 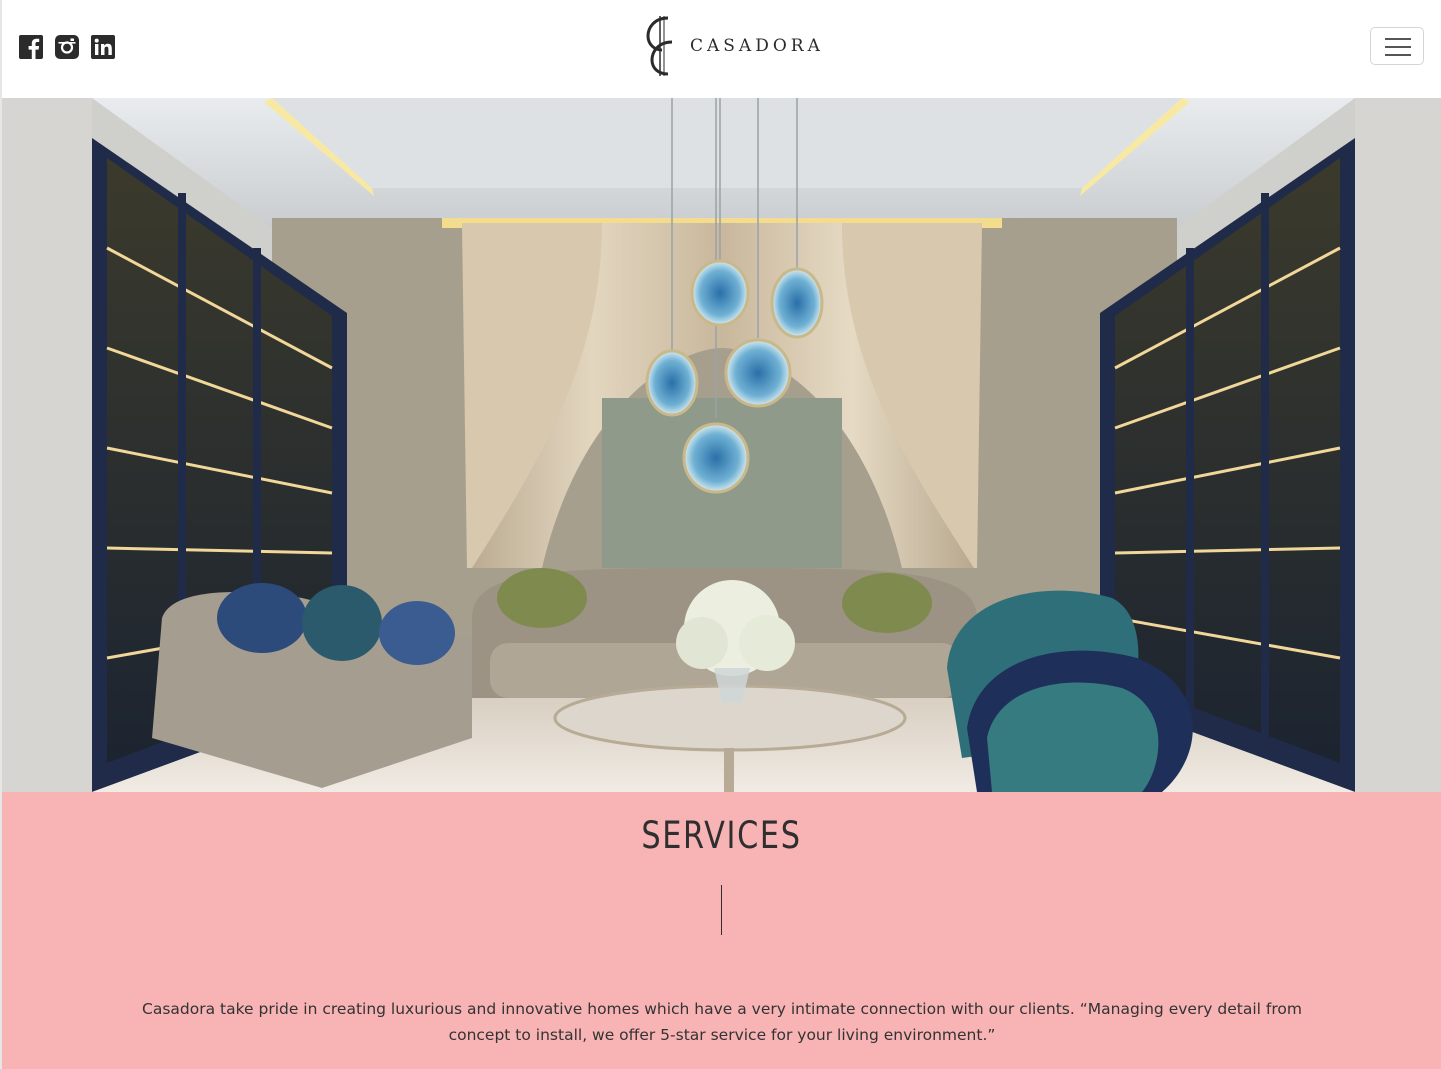 What do you see at coordinates (1397, 46) in the screenshot?
I see `menu-toggle-button` at bounding box center [1397, 46].